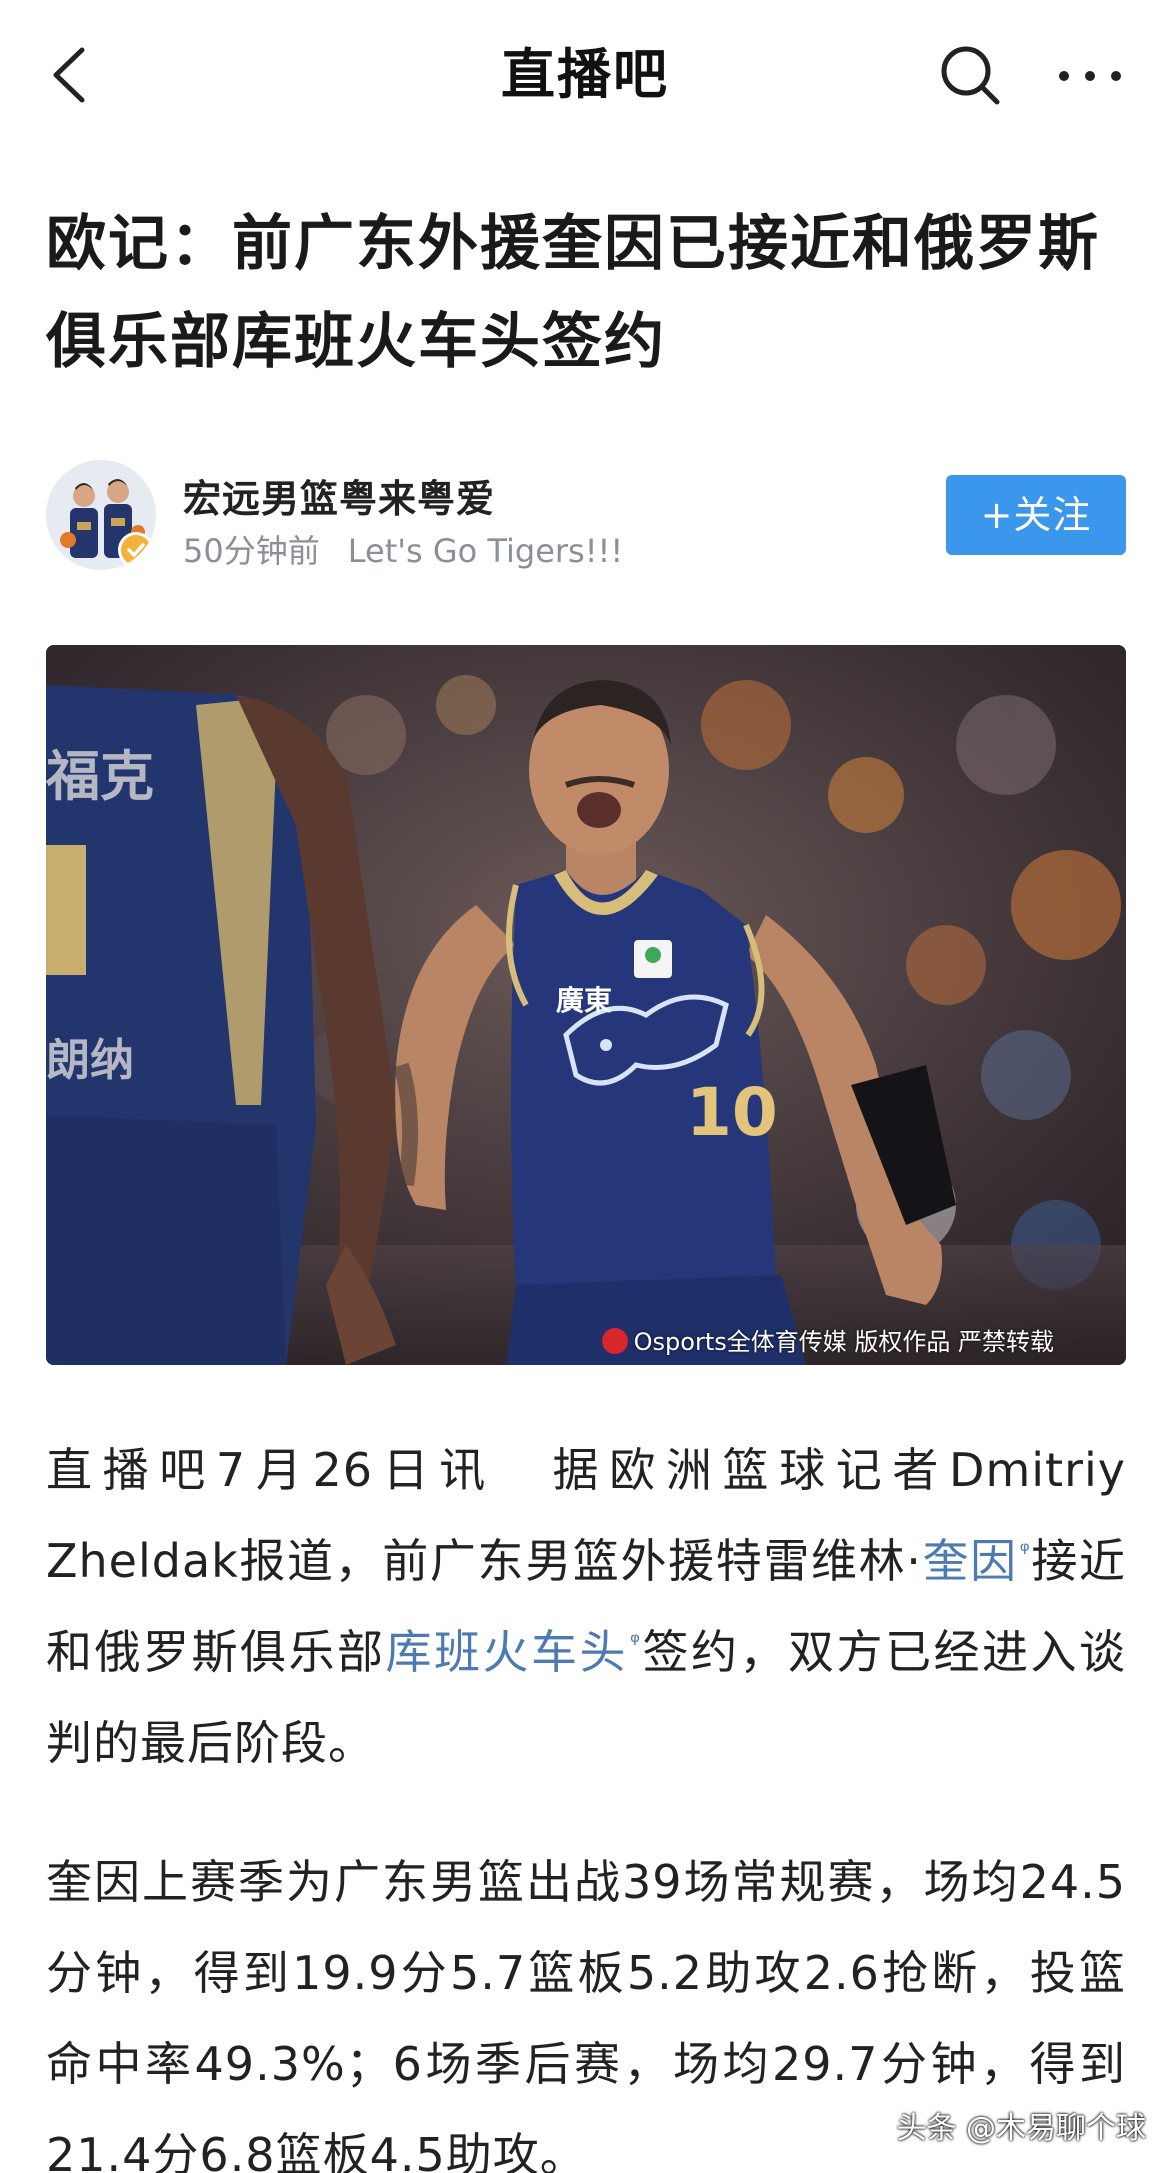 This screenshot has width=1170, height=2173. What do you see at coordinates (251, 551) in the screenshot?
I see `post-time: 50分钟前` at bounding box center [251, 551].